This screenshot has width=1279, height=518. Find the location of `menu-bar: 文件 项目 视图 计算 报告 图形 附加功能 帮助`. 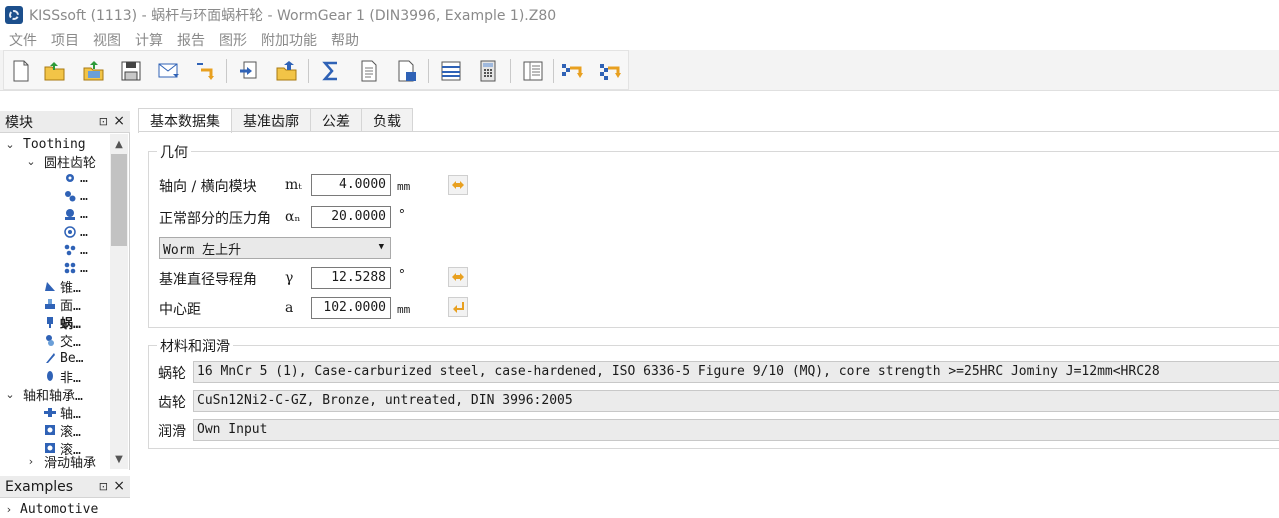

menu-bar: 文件 项目 视图 计算 报告 图形 附加功能 帮助 is located at coordinates (639, 40).